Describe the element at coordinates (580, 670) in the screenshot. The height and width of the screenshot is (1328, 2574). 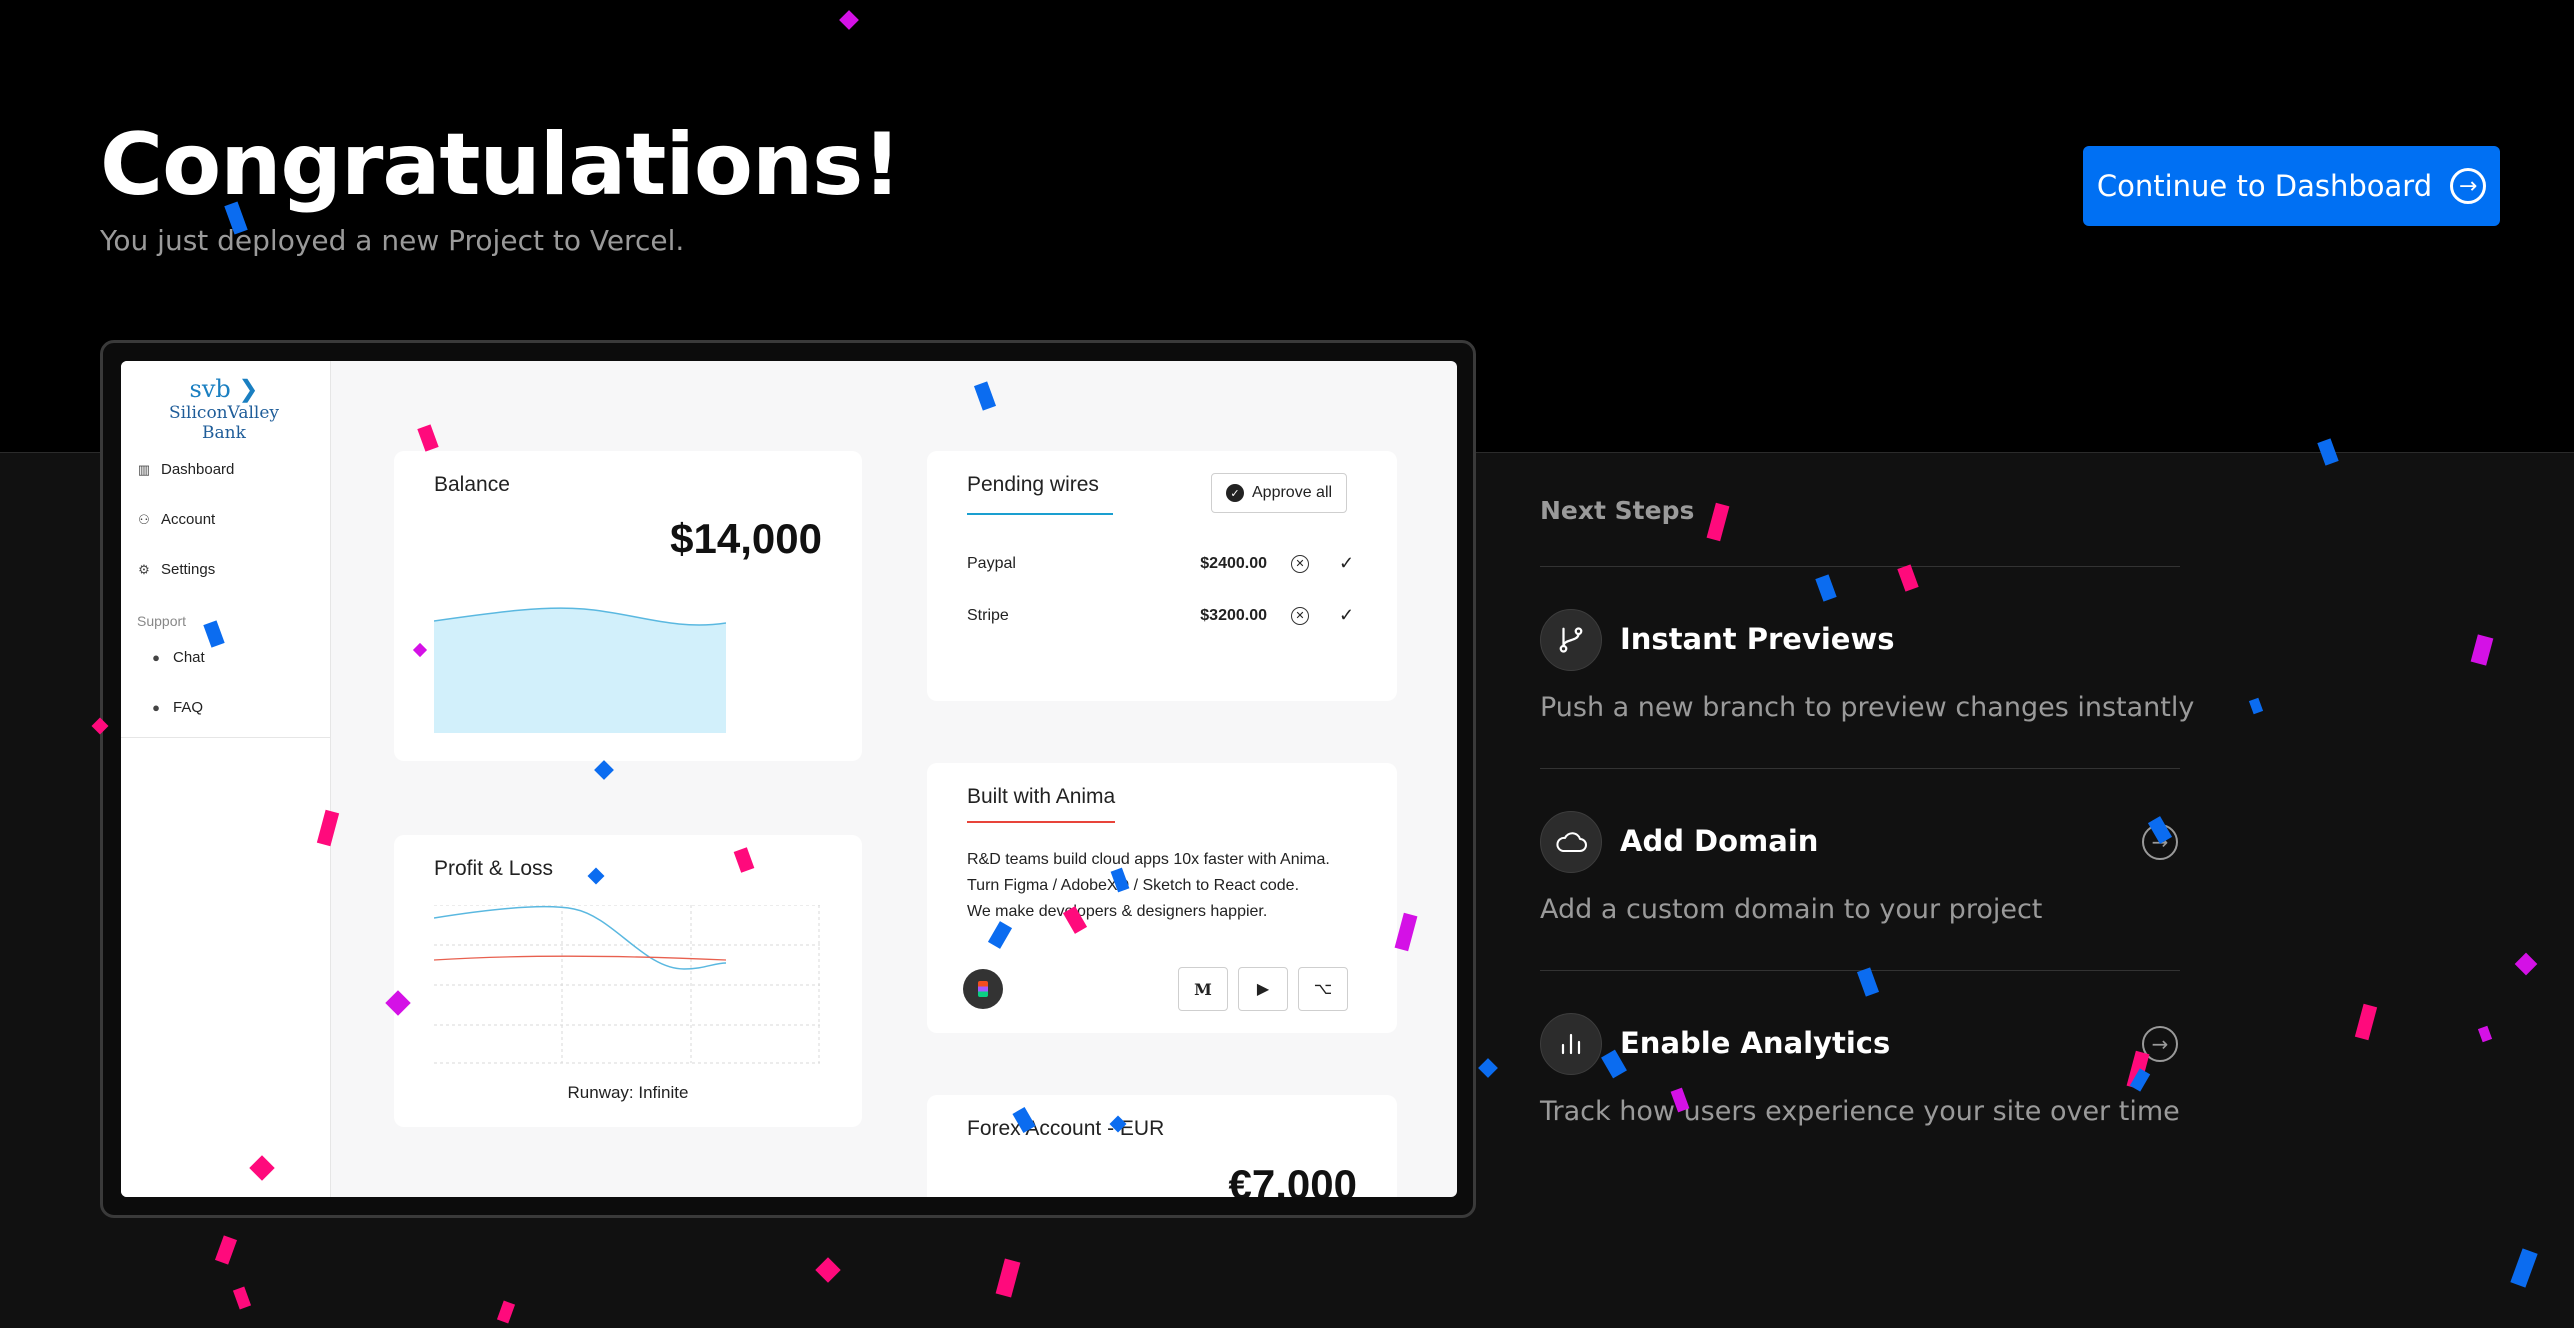
I see `balance-area-chart` at that location.